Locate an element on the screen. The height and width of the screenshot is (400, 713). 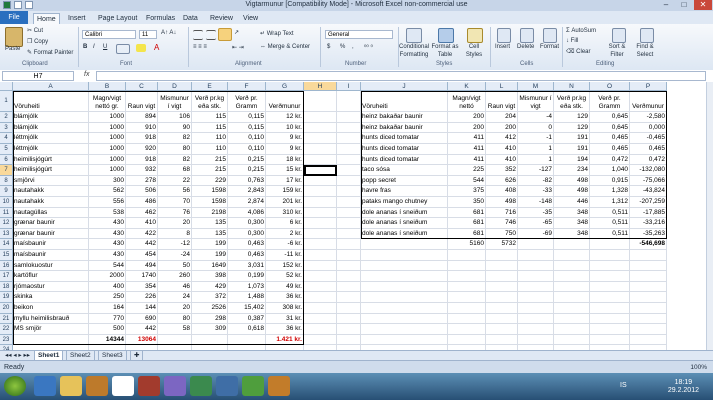
active-cell-outline is located at coordinates (320, 170).